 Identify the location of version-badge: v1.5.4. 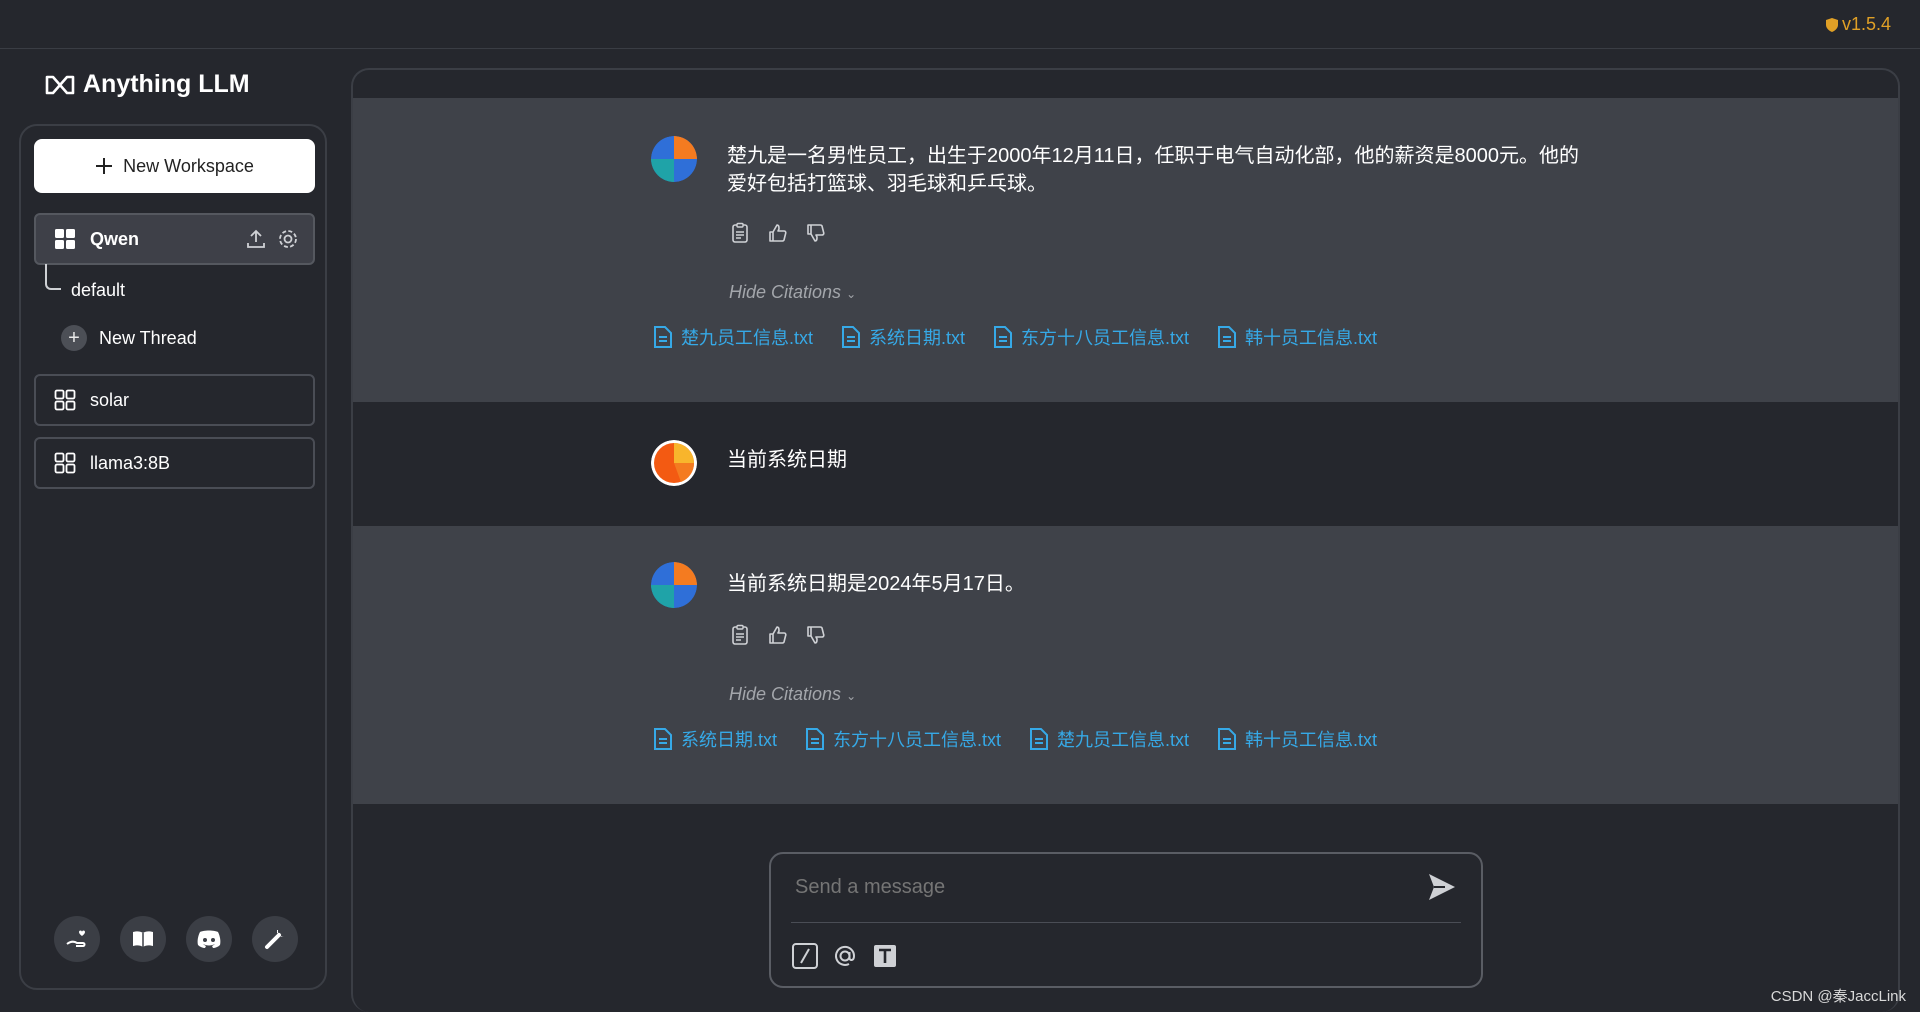
(1858, 24).